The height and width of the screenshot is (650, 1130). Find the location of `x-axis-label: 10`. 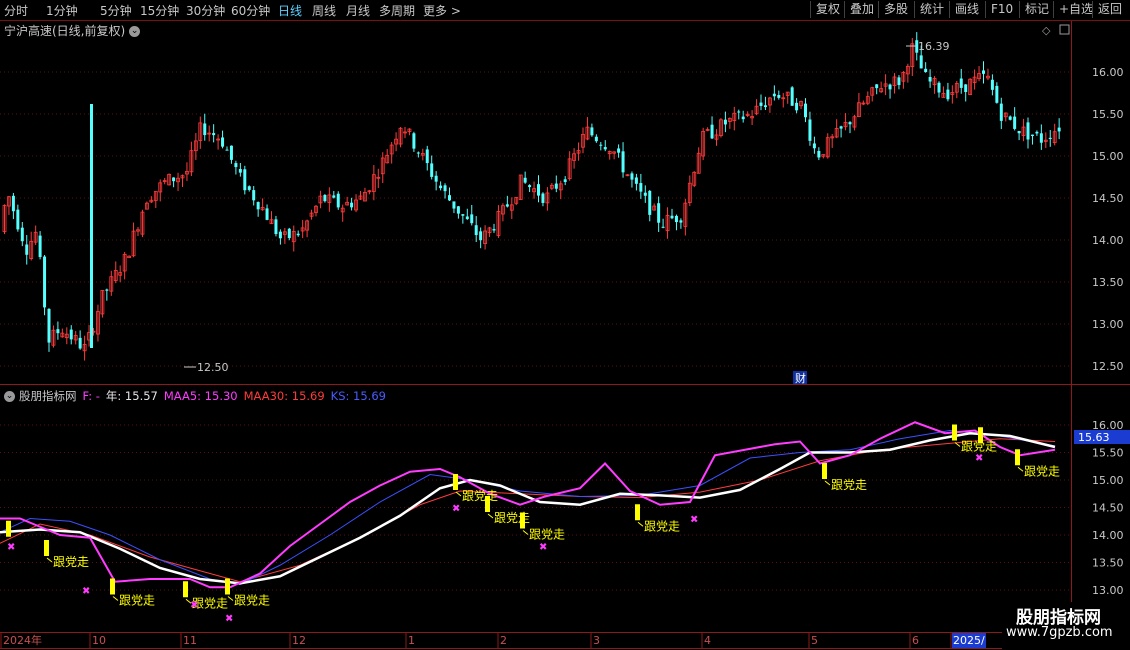

x-axis-label: 10 is located at coordinates (99, 640).